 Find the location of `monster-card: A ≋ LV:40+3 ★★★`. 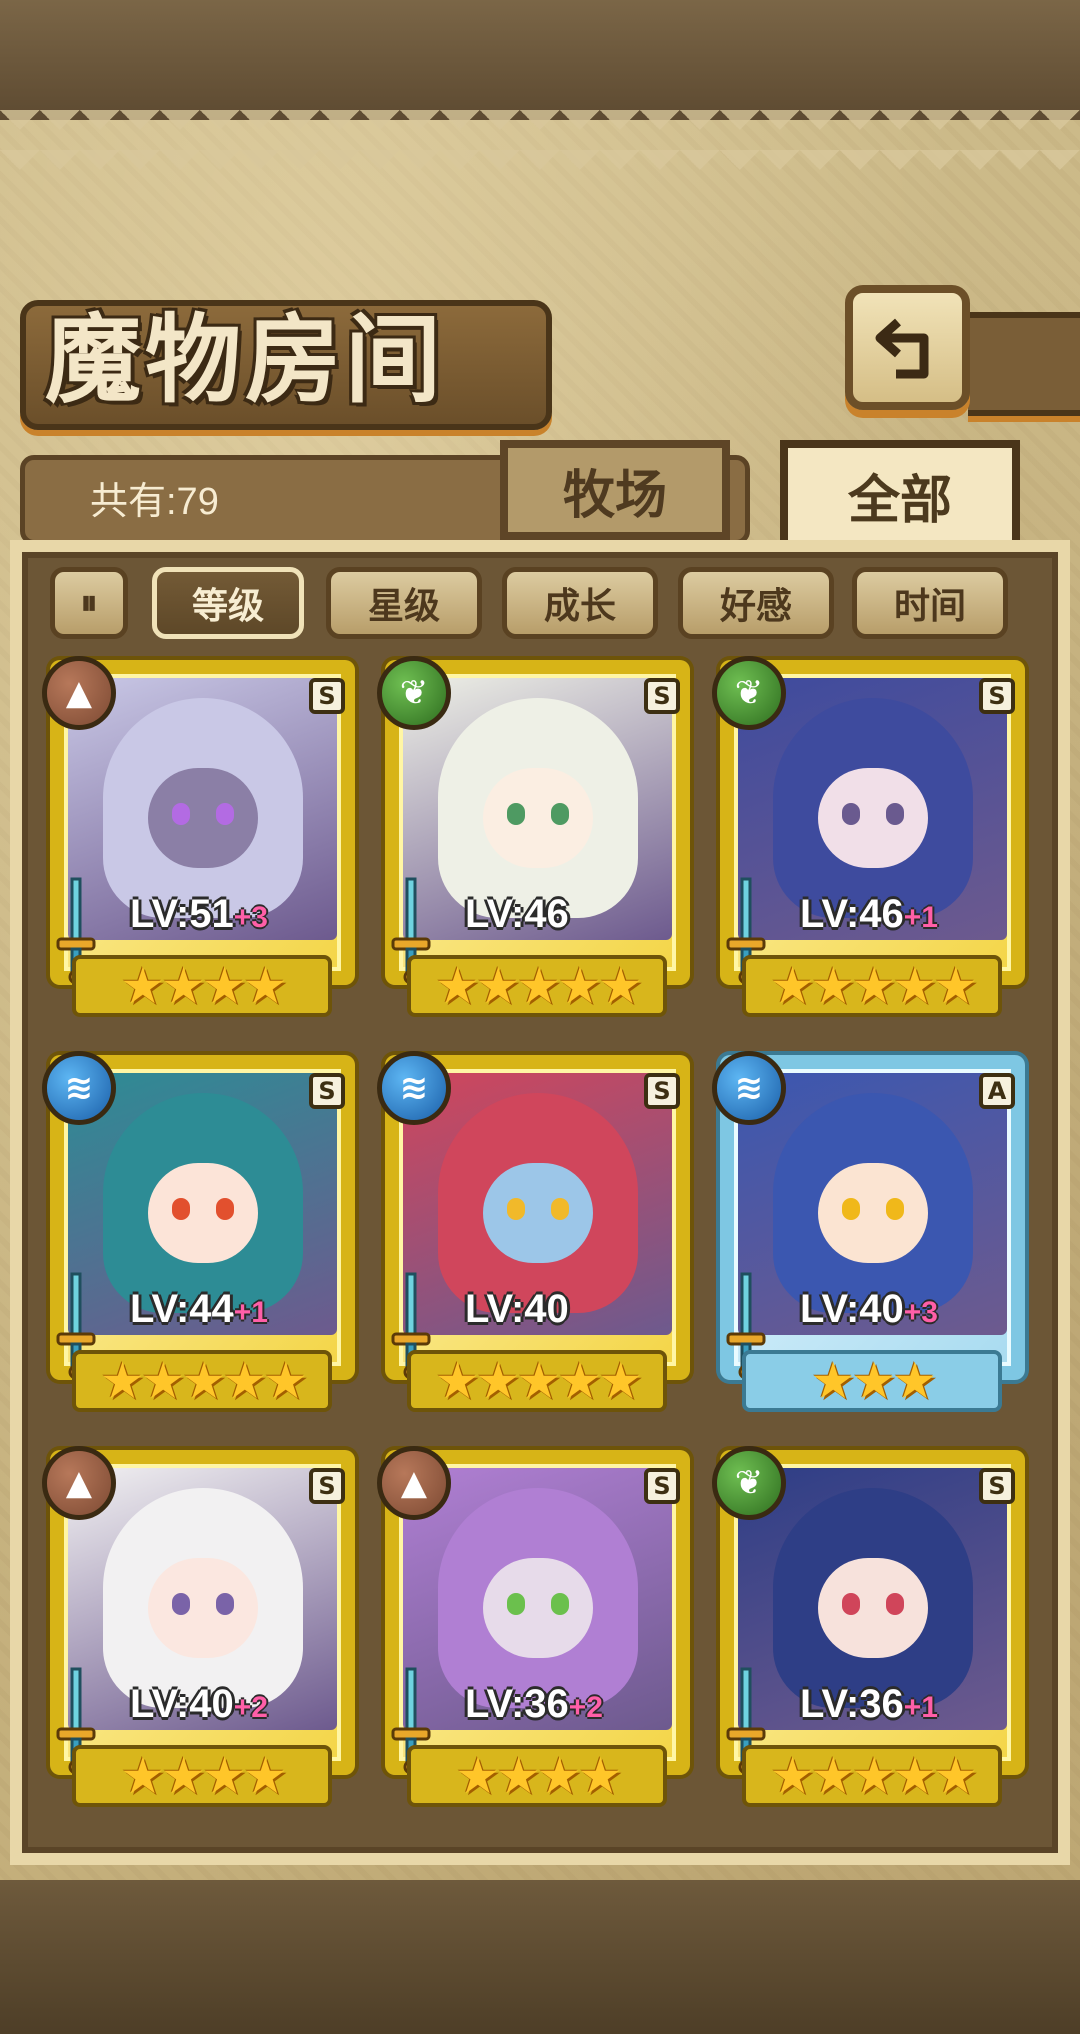

monster-card: A ≋ LV:40+3 ★★★ is located at coordinates (868, 1235).